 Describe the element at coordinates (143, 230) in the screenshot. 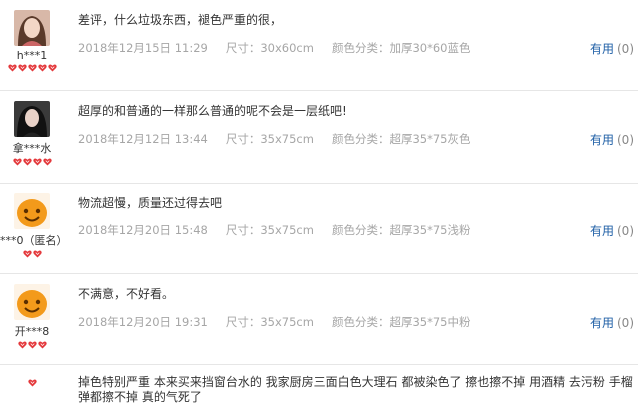

I see `review-date: 2018年12月20日 15:48` at that location.